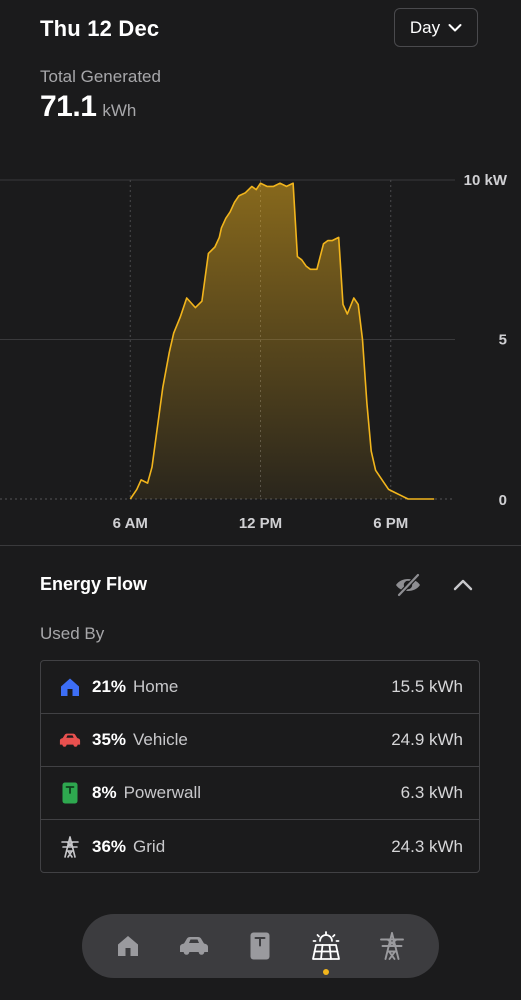 The width and height of the screenshot is (521, 1000). What do you see at coordinates (109, 686) in the screenshot?
I see `used-by-percent: 21%` at bounding box center [109, 686].